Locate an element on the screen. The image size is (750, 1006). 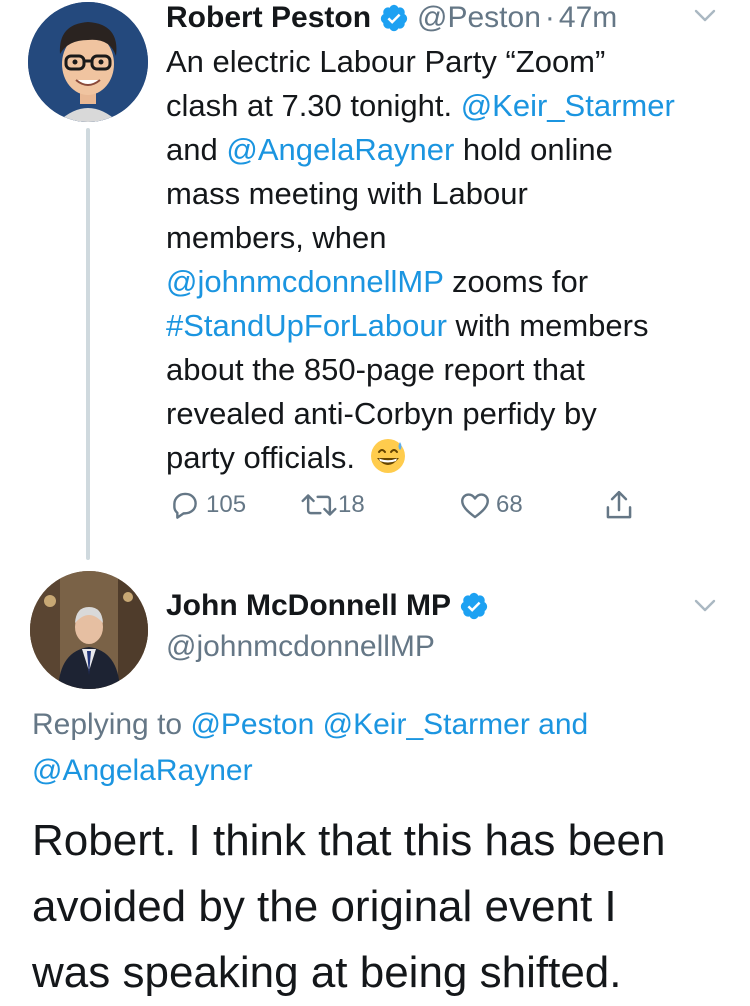
tweet2-text-line: Robert. I think that this has been is located at coordinates (349, 840).